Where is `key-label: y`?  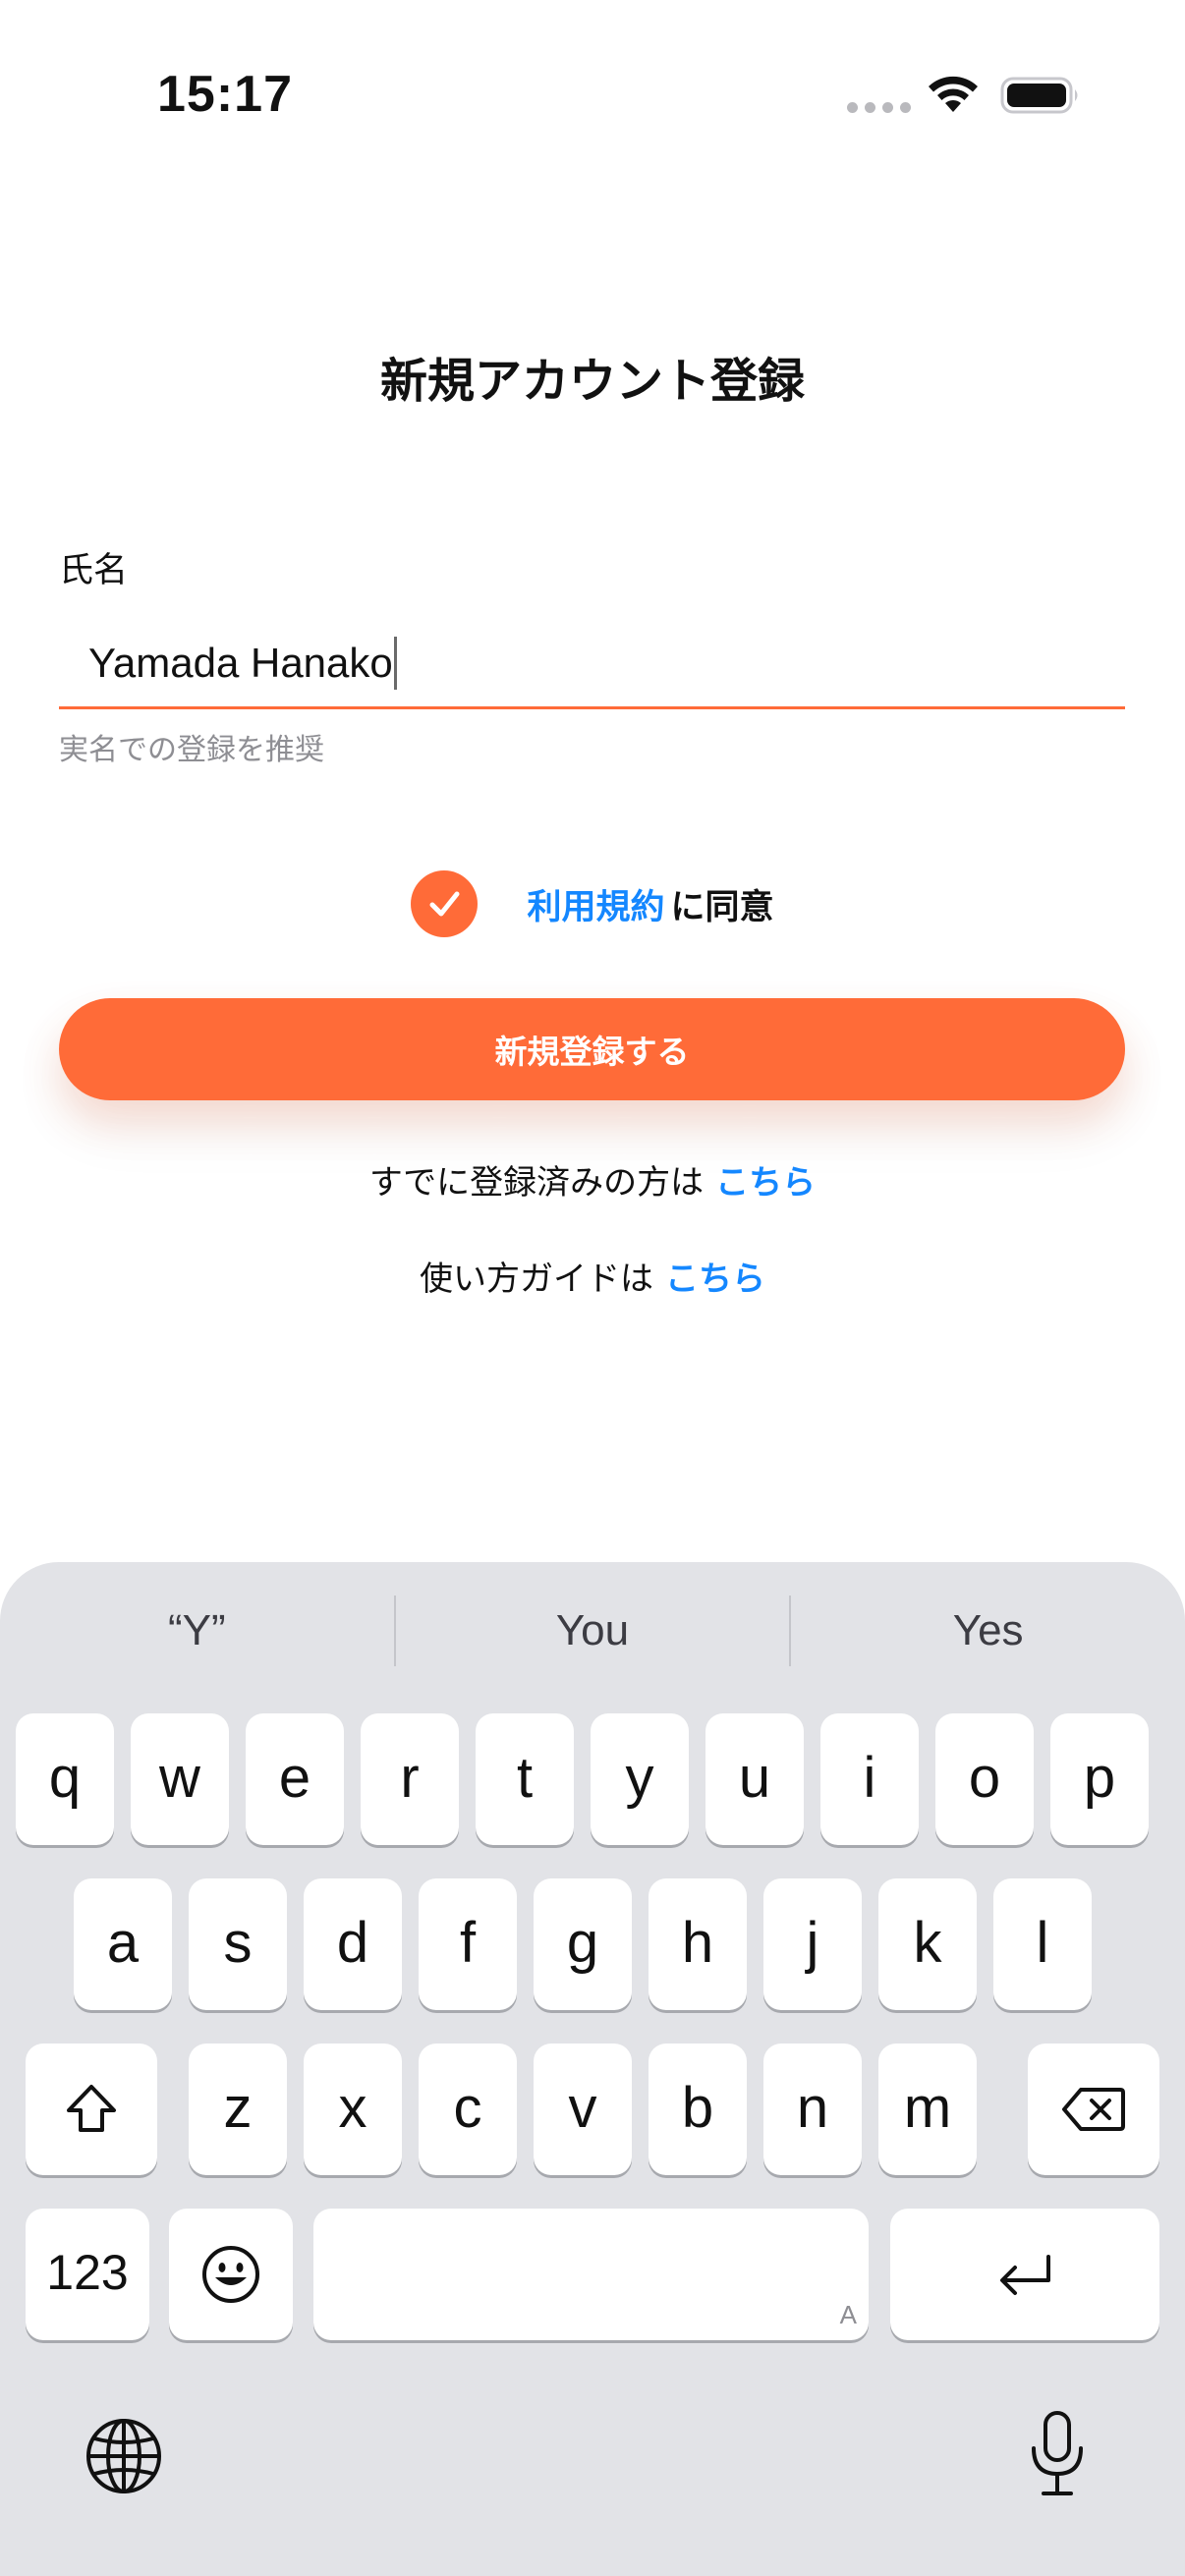
key-label: y is located at coordinates (639, 1777).